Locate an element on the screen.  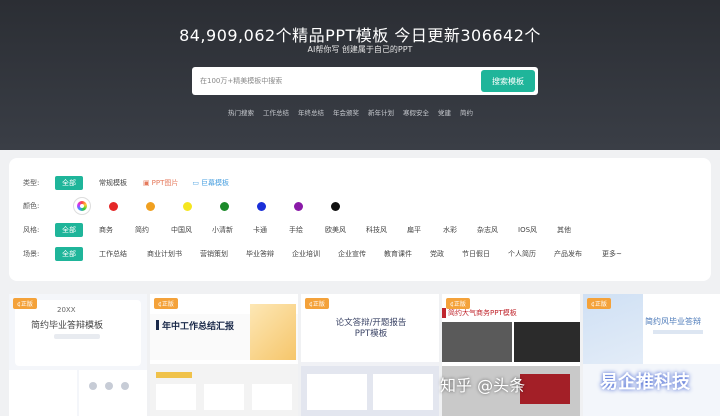
search-button: 搜索模板 is located at coordinates (508, 81).